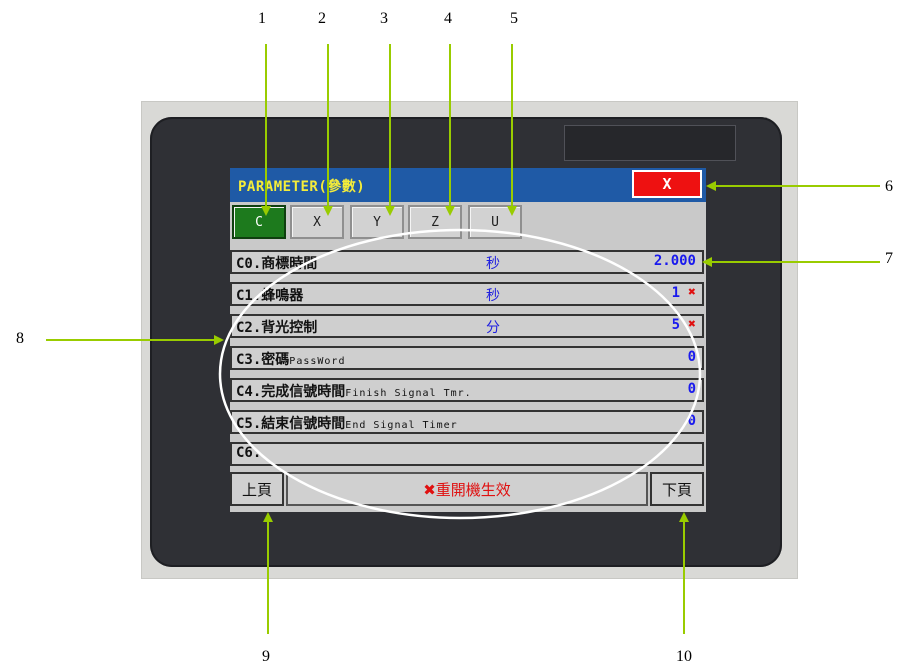 The height and width of the screenshot is (672, 912). I want to click on param-label-text: C3.密碼, so click(263, 360).